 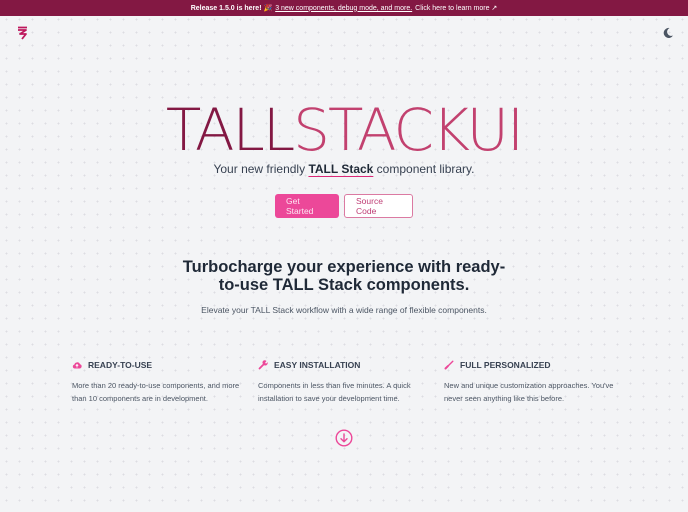 I want to click on tagline-highlight: TALL Stack, so click(x=341, y=169).